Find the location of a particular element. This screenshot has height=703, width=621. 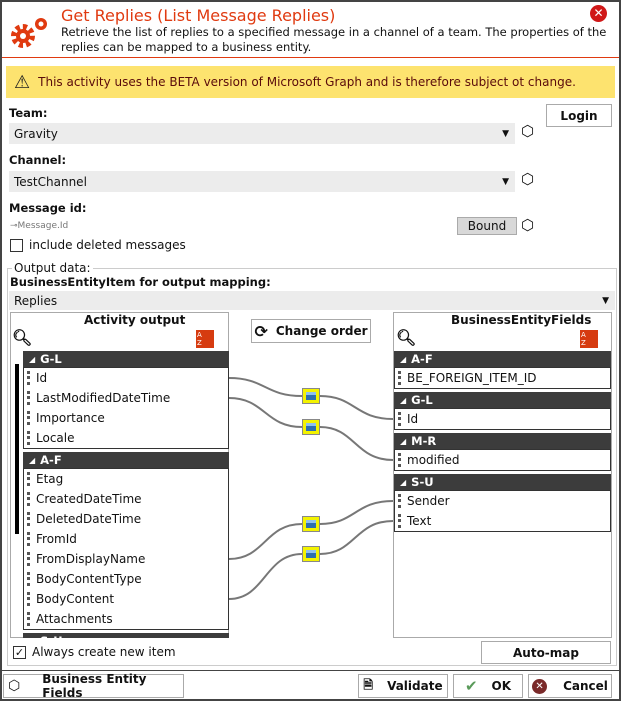

field-item: modified is located at coordinates (502, 460).